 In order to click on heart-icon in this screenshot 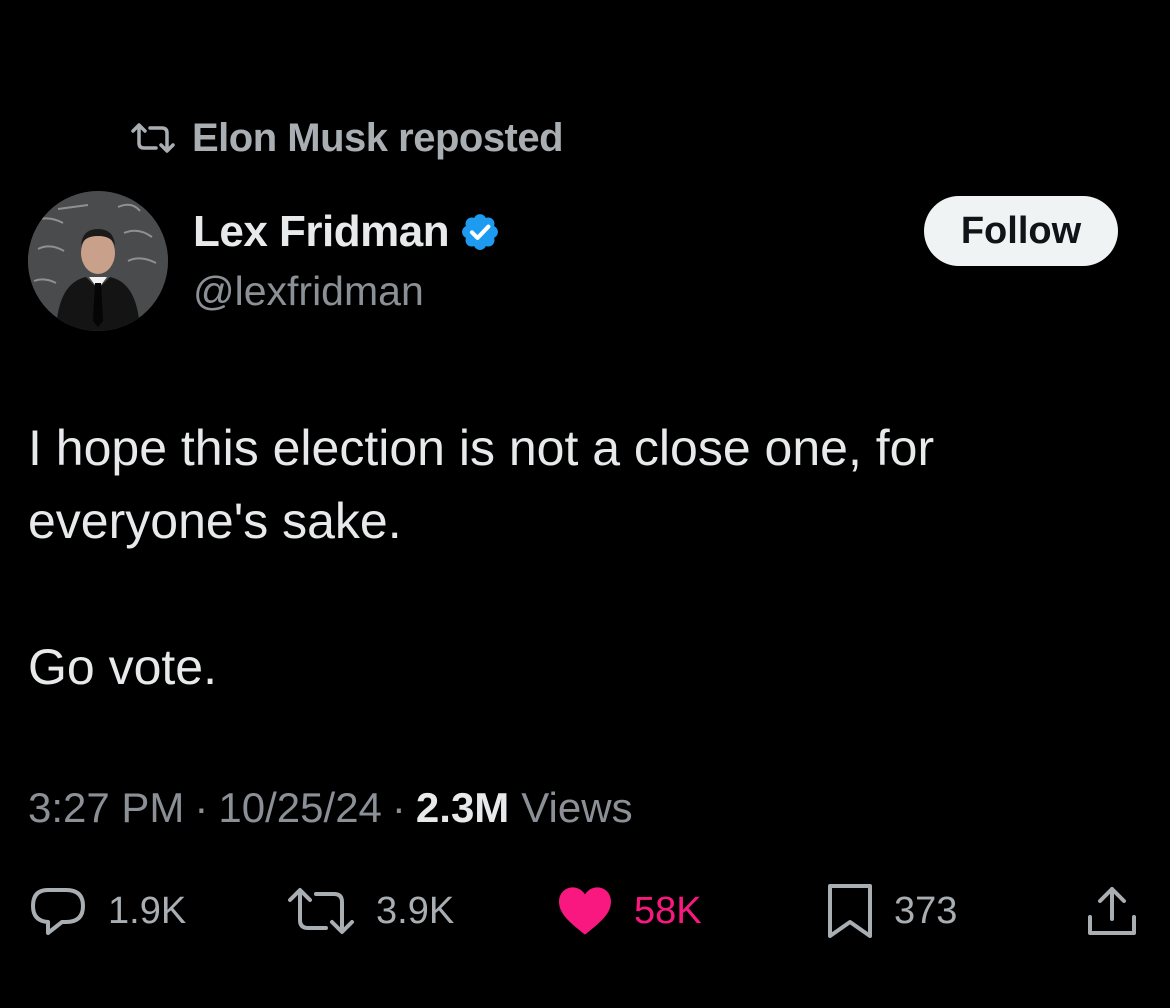, I will do `click(585, 911)`.